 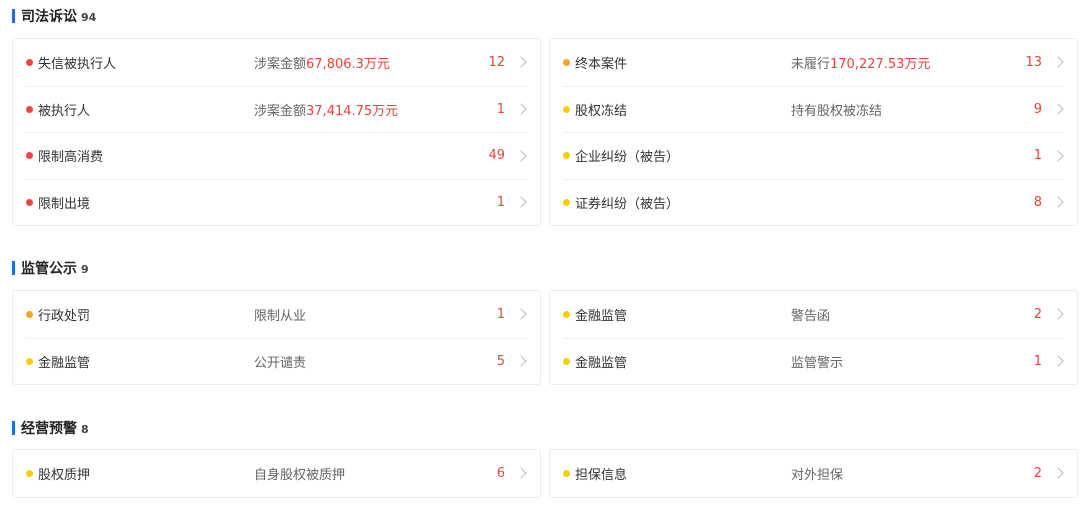 What do you see at coordinates (627, 204) in the screenshot?
I see `risk-label: 证券纠纷（被告）` at bounding box center [627, 204].